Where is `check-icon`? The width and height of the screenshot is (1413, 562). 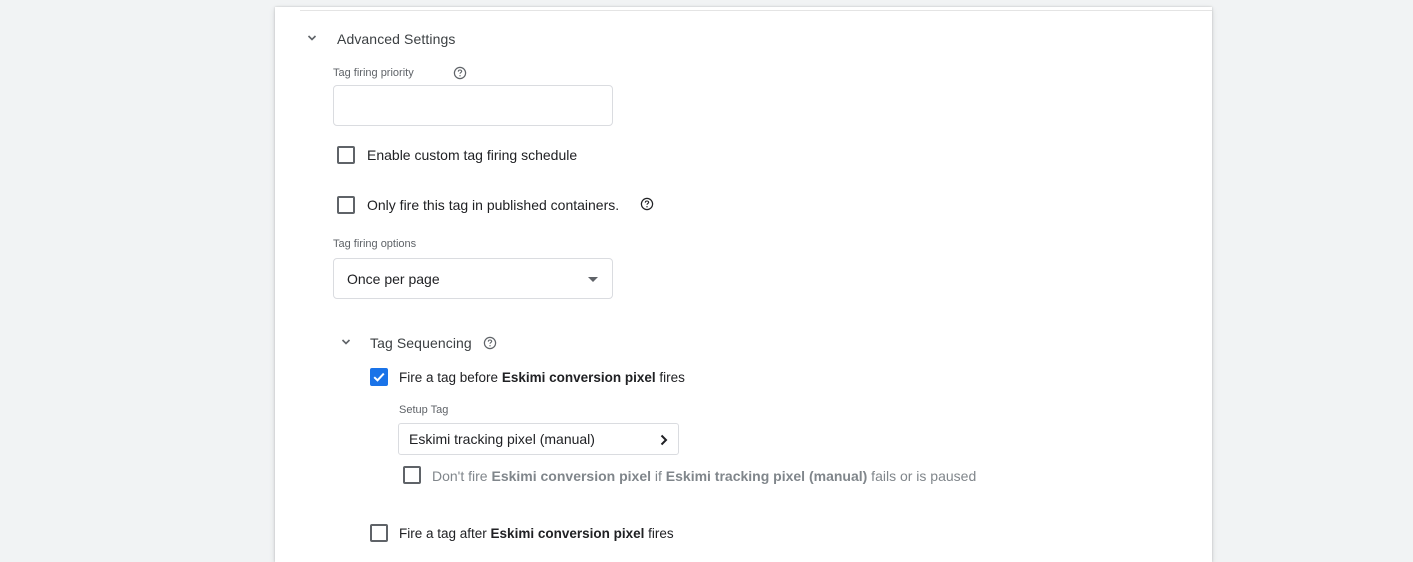
check-icon is located at coordinates (379, 377).